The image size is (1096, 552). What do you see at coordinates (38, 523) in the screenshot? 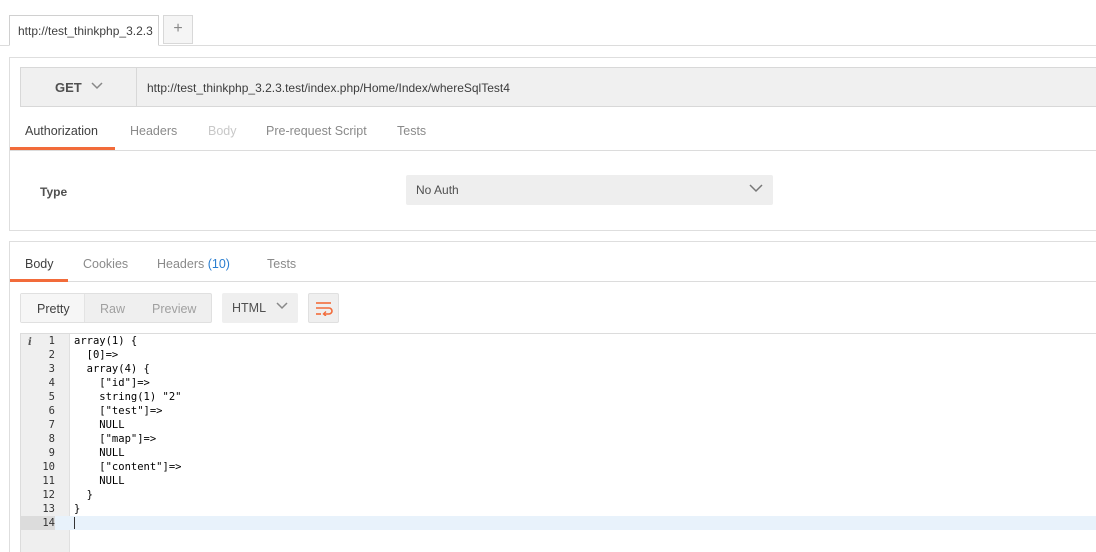
I see `line-number: 14` at bounding box center [38, 523].